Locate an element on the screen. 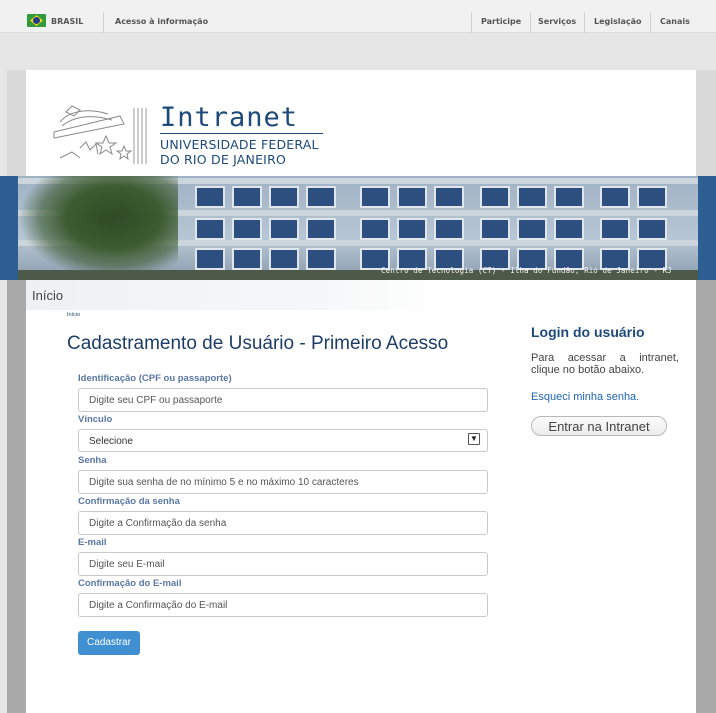 The image size is (716, 713). acesso-informacao-link: Acesso à informação is located at coordinates (161, 21).